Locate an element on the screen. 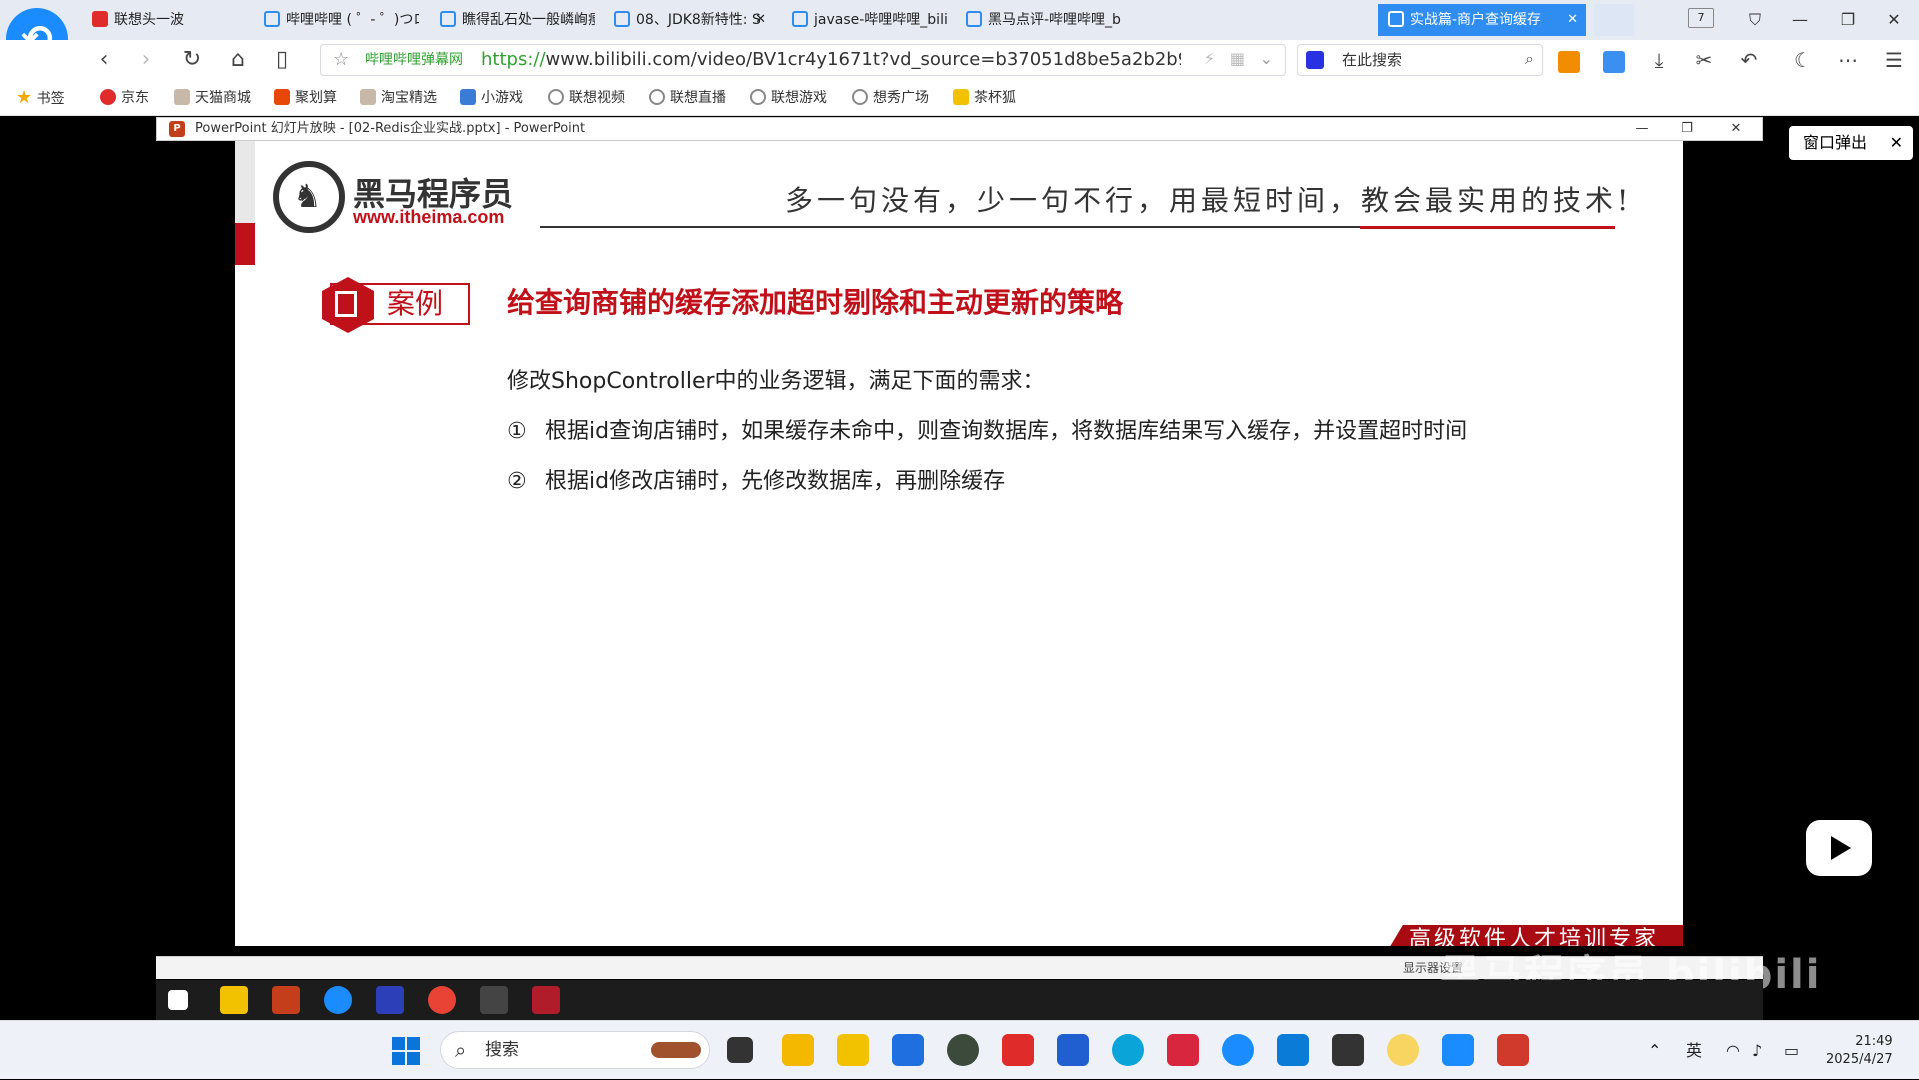  bookmark-item: 京东 is located at coordinates (124, 98).